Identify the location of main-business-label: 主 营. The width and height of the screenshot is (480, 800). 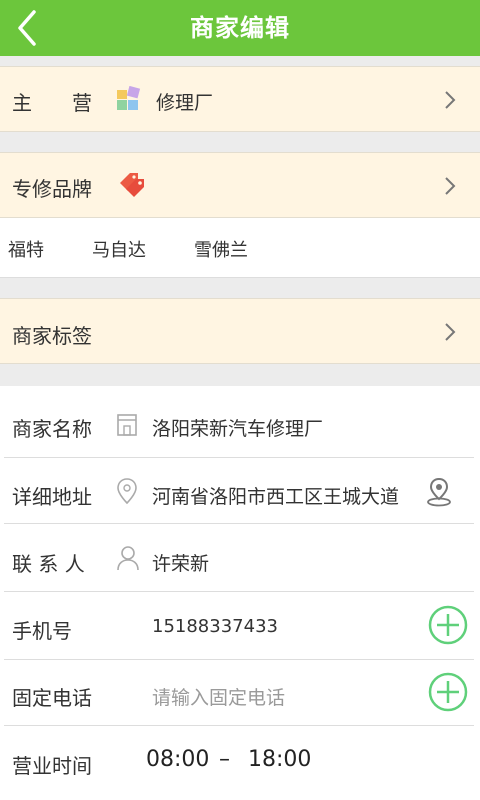
(52, 103).